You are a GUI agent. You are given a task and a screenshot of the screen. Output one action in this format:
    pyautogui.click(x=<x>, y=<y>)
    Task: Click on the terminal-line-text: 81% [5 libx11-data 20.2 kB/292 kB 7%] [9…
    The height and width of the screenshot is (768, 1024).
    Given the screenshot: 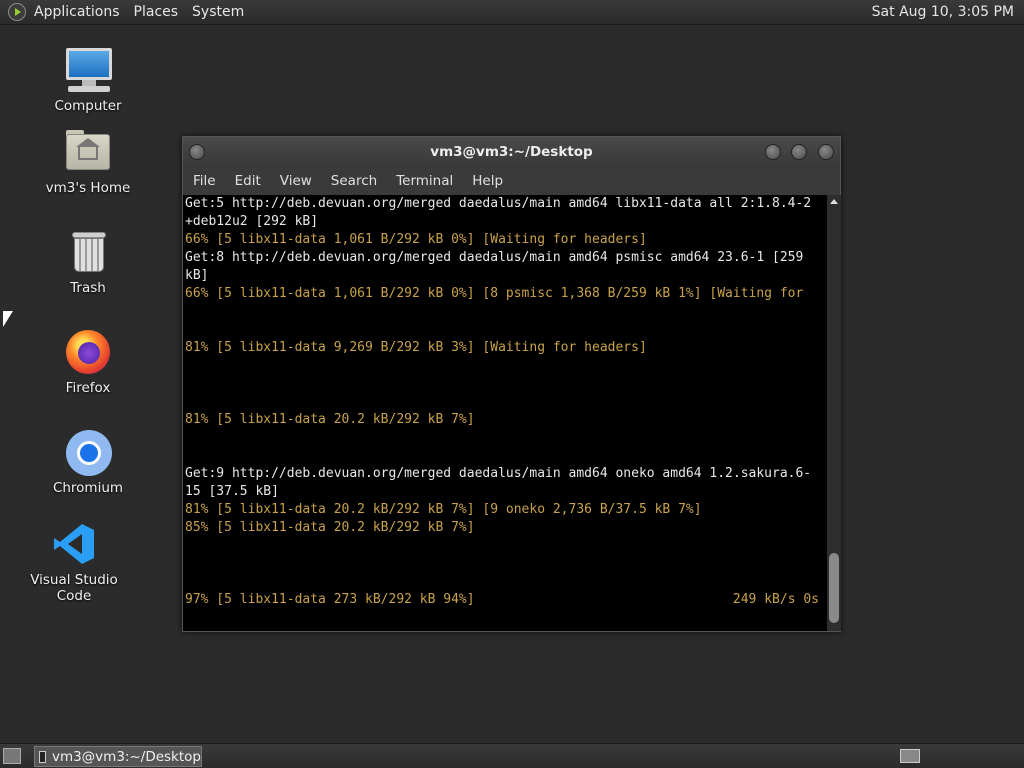 What is the action you would take?
    pyautogui.click(x=443, y=509)
    